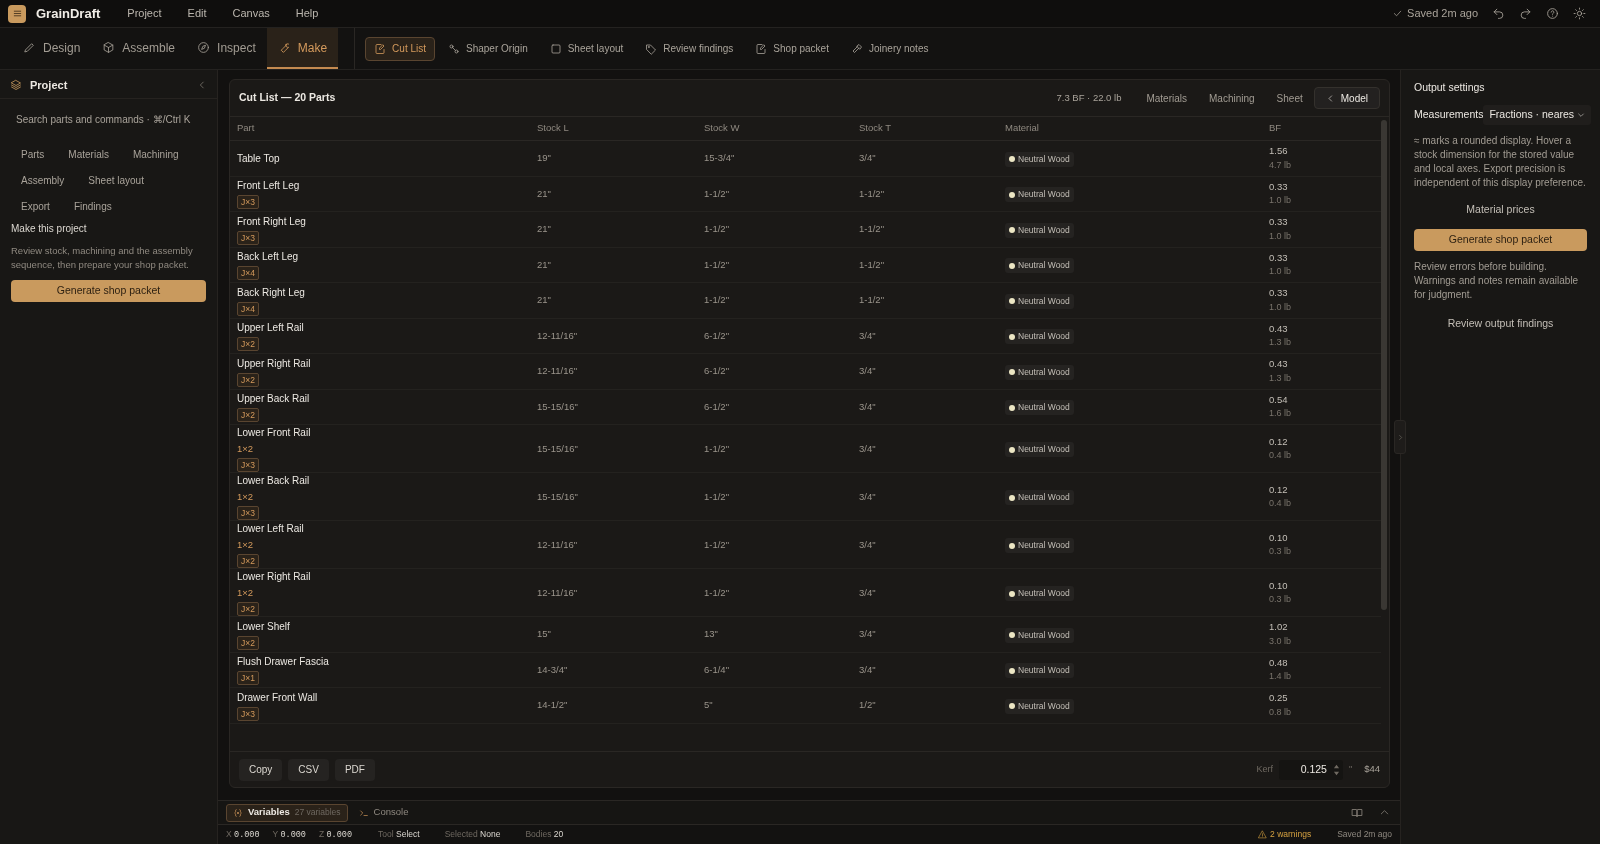  What do you see at coordinates (283, 662) in the screenshot?
I see `part-name: Flush Drawer Fascia` at bounding box center [283, 662].